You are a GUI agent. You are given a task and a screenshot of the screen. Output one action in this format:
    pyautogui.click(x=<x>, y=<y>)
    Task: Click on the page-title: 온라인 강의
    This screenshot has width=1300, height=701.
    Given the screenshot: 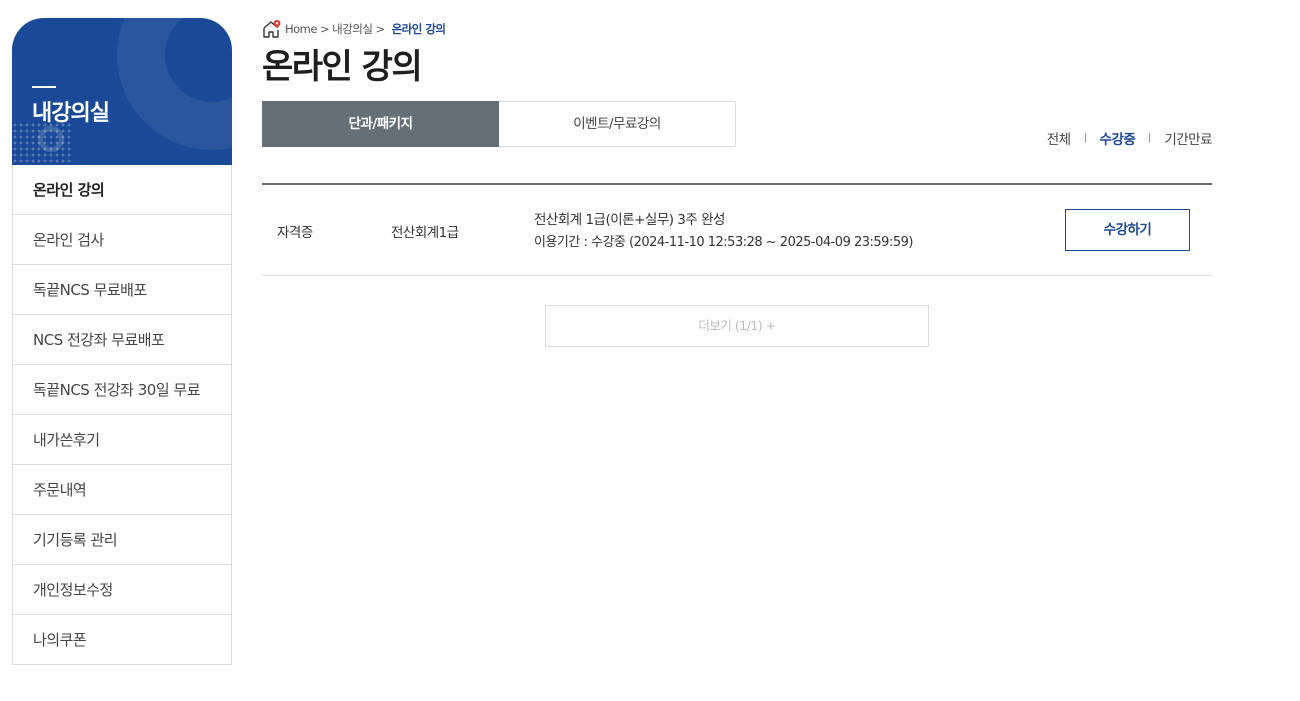 What is the action you would take?
    pyautogui.click(x=342, y=67)
    